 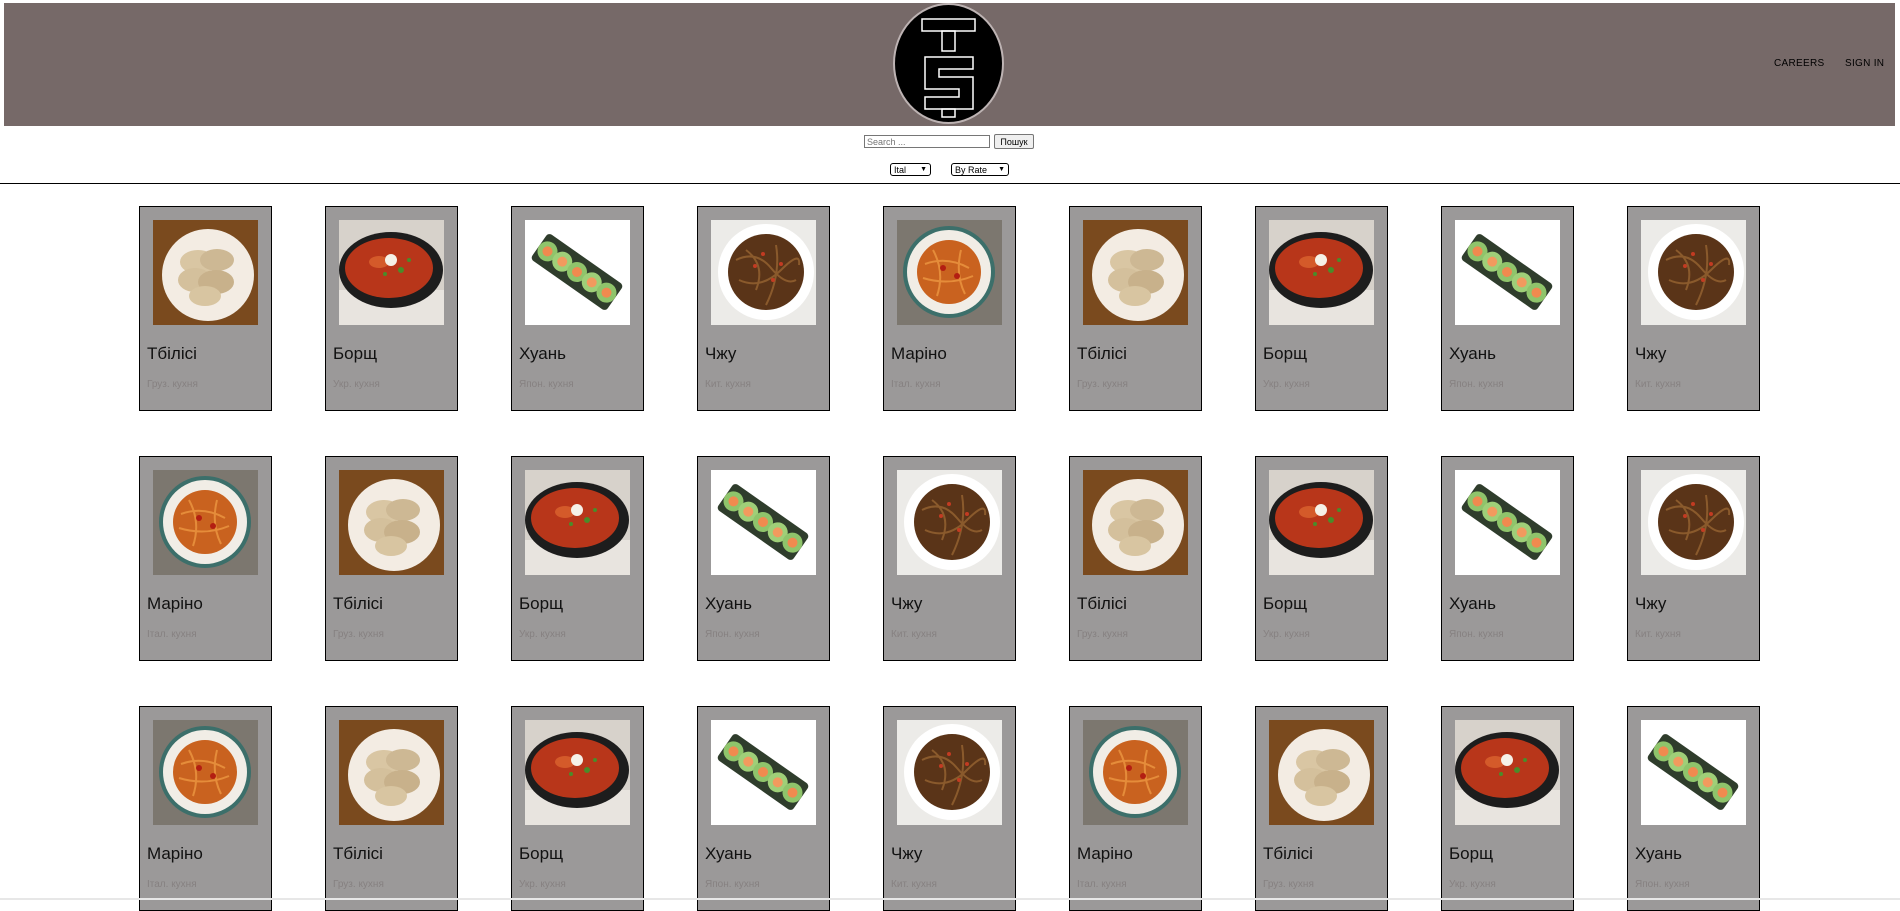 I want to click on cuisine-select: Ital ▼, so click(x=910, y=169).